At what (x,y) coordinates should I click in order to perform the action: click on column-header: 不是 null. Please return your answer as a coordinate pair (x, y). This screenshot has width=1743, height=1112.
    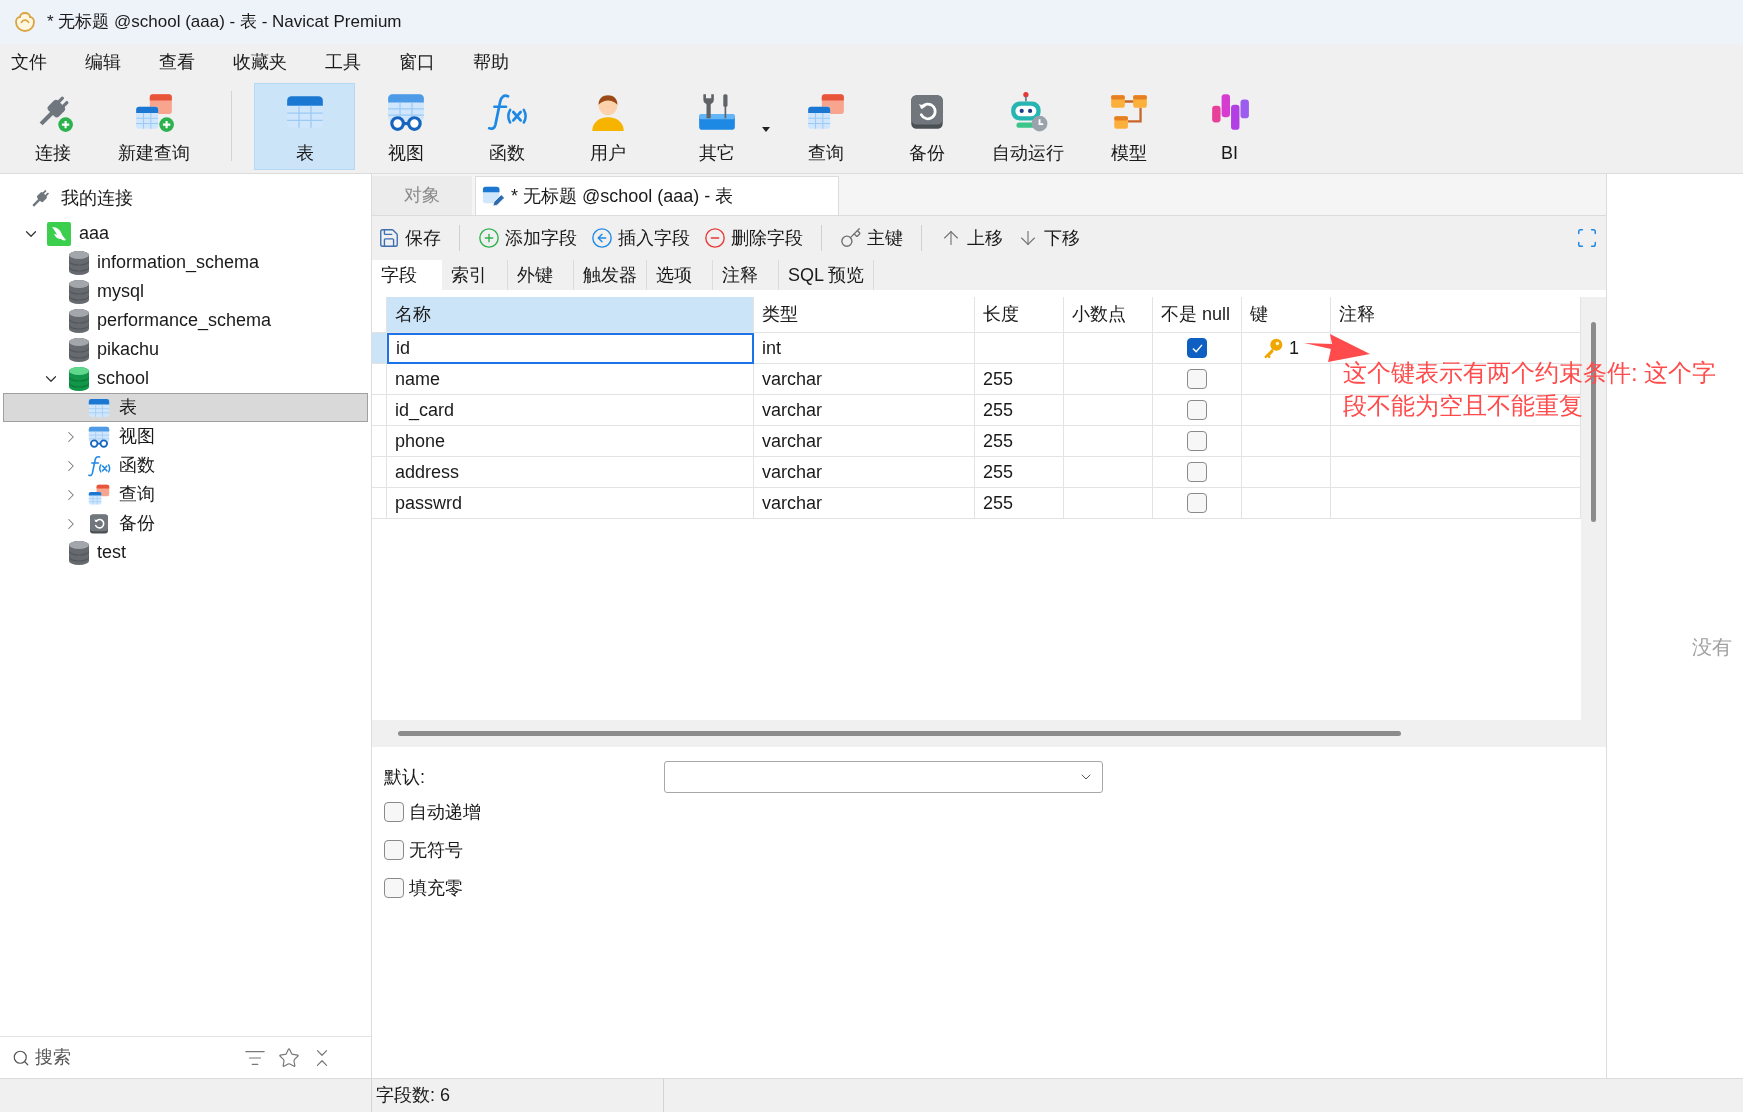
    Looking at the image, I should click on (1197, 315).